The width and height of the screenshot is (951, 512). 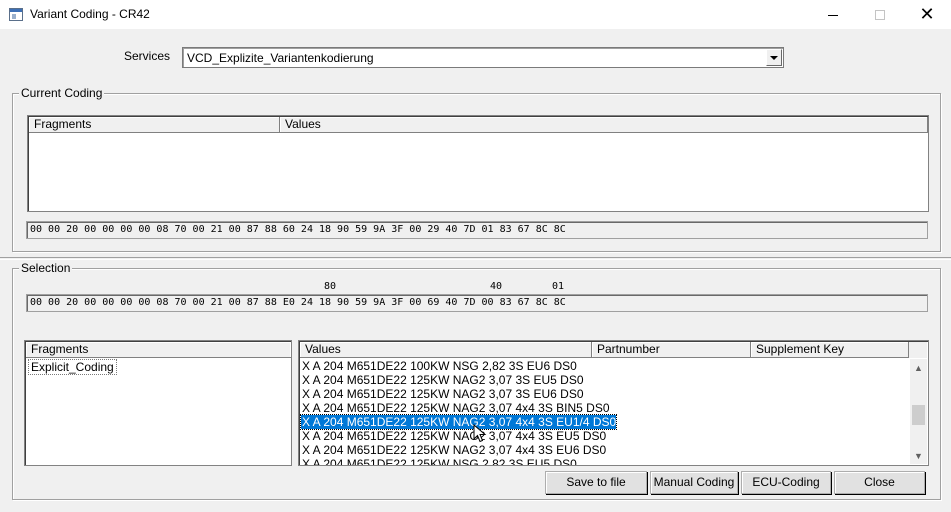 What do you see at coordinates (158, 403) in the screenshot?
I see `fragments-list: Fragments Explicit_Coding` at bounding box center [158, 403].